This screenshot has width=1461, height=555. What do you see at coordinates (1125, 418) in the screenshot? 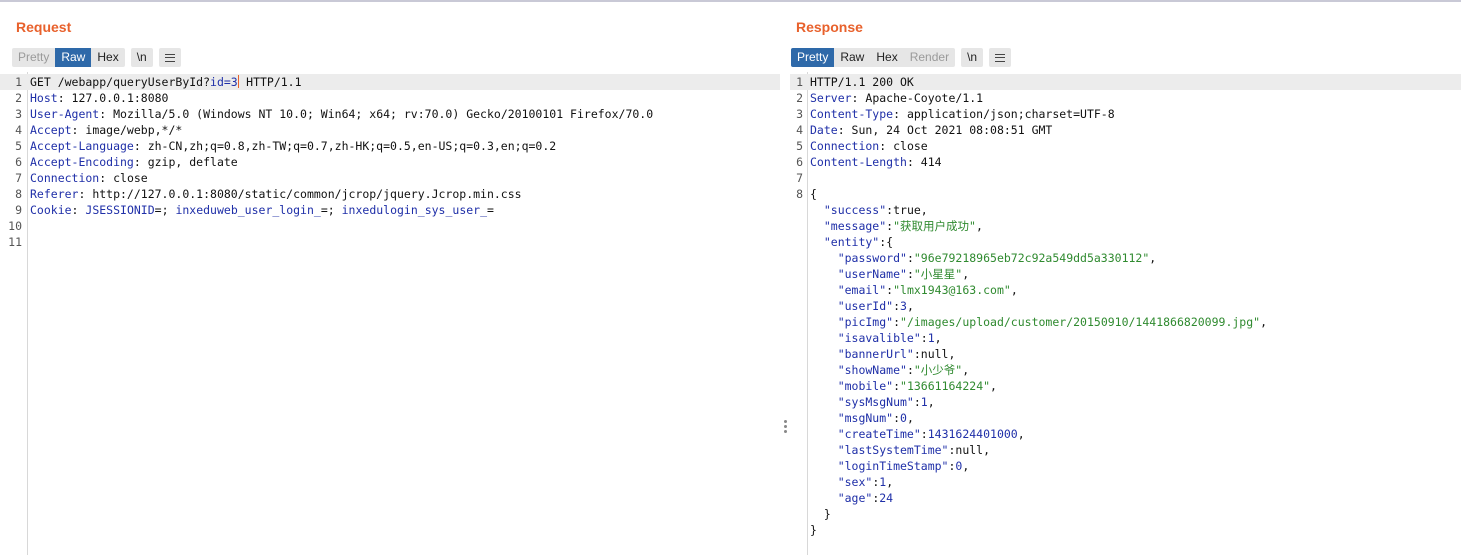
I see `response-code-line: "msgNum":0,` at bounding box center [1125, 418].